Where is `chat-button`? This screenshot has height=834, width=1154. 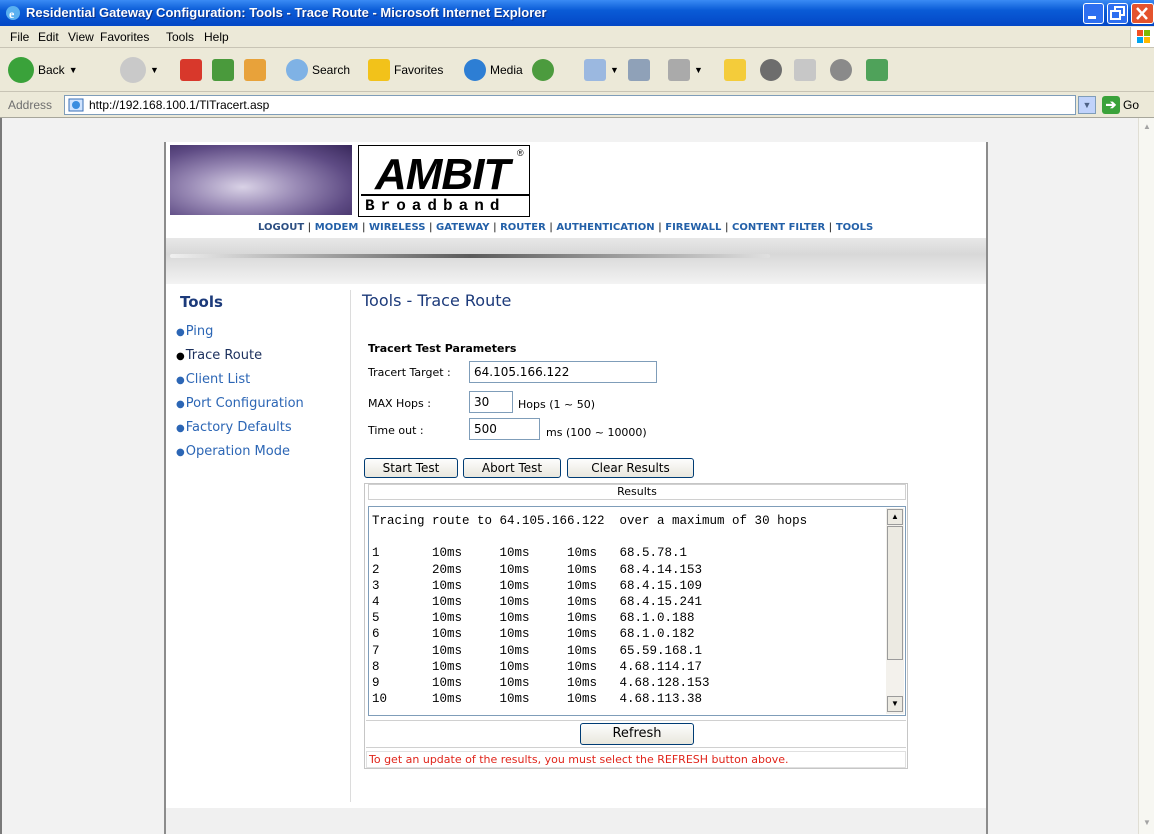 chat-button is located at coordinates (841, 70).